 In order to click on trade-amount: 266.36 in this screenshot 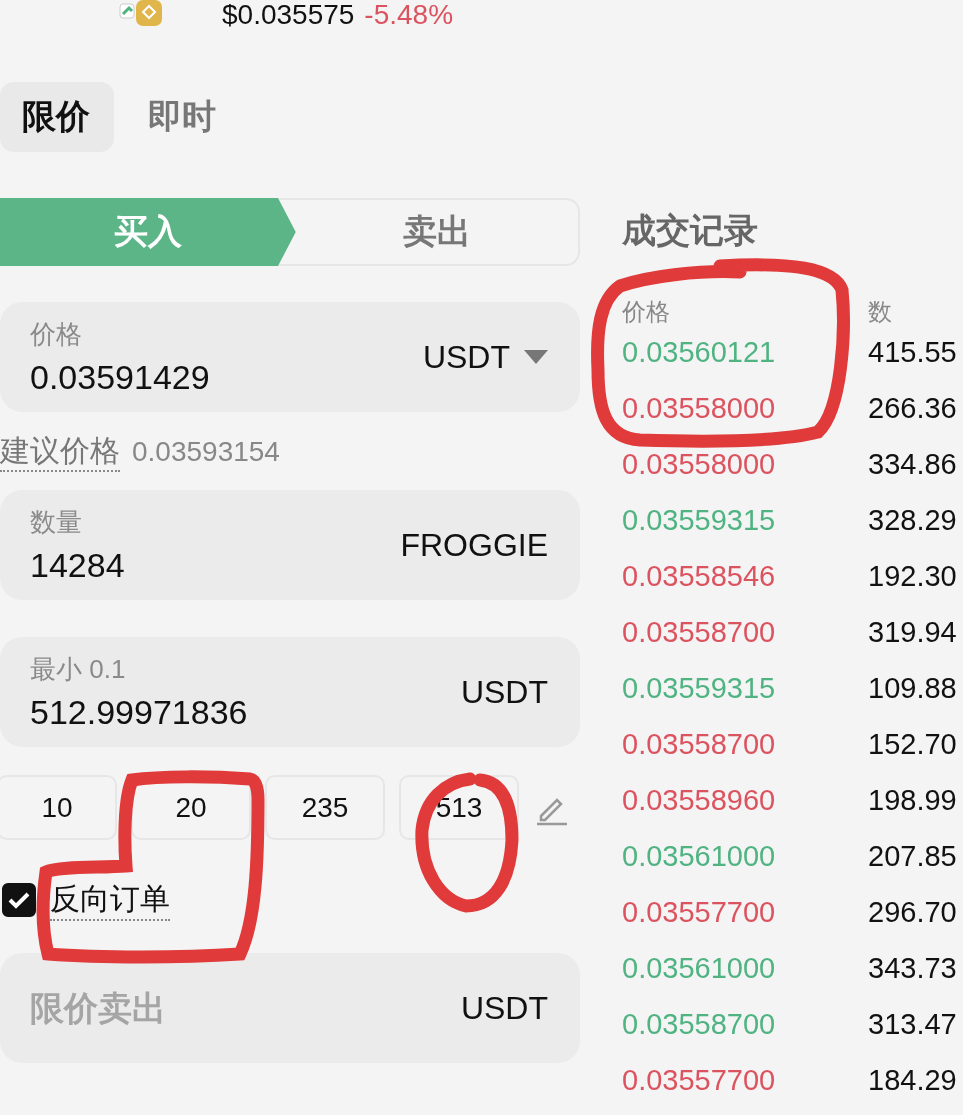, I will do `click(912, 408)`.